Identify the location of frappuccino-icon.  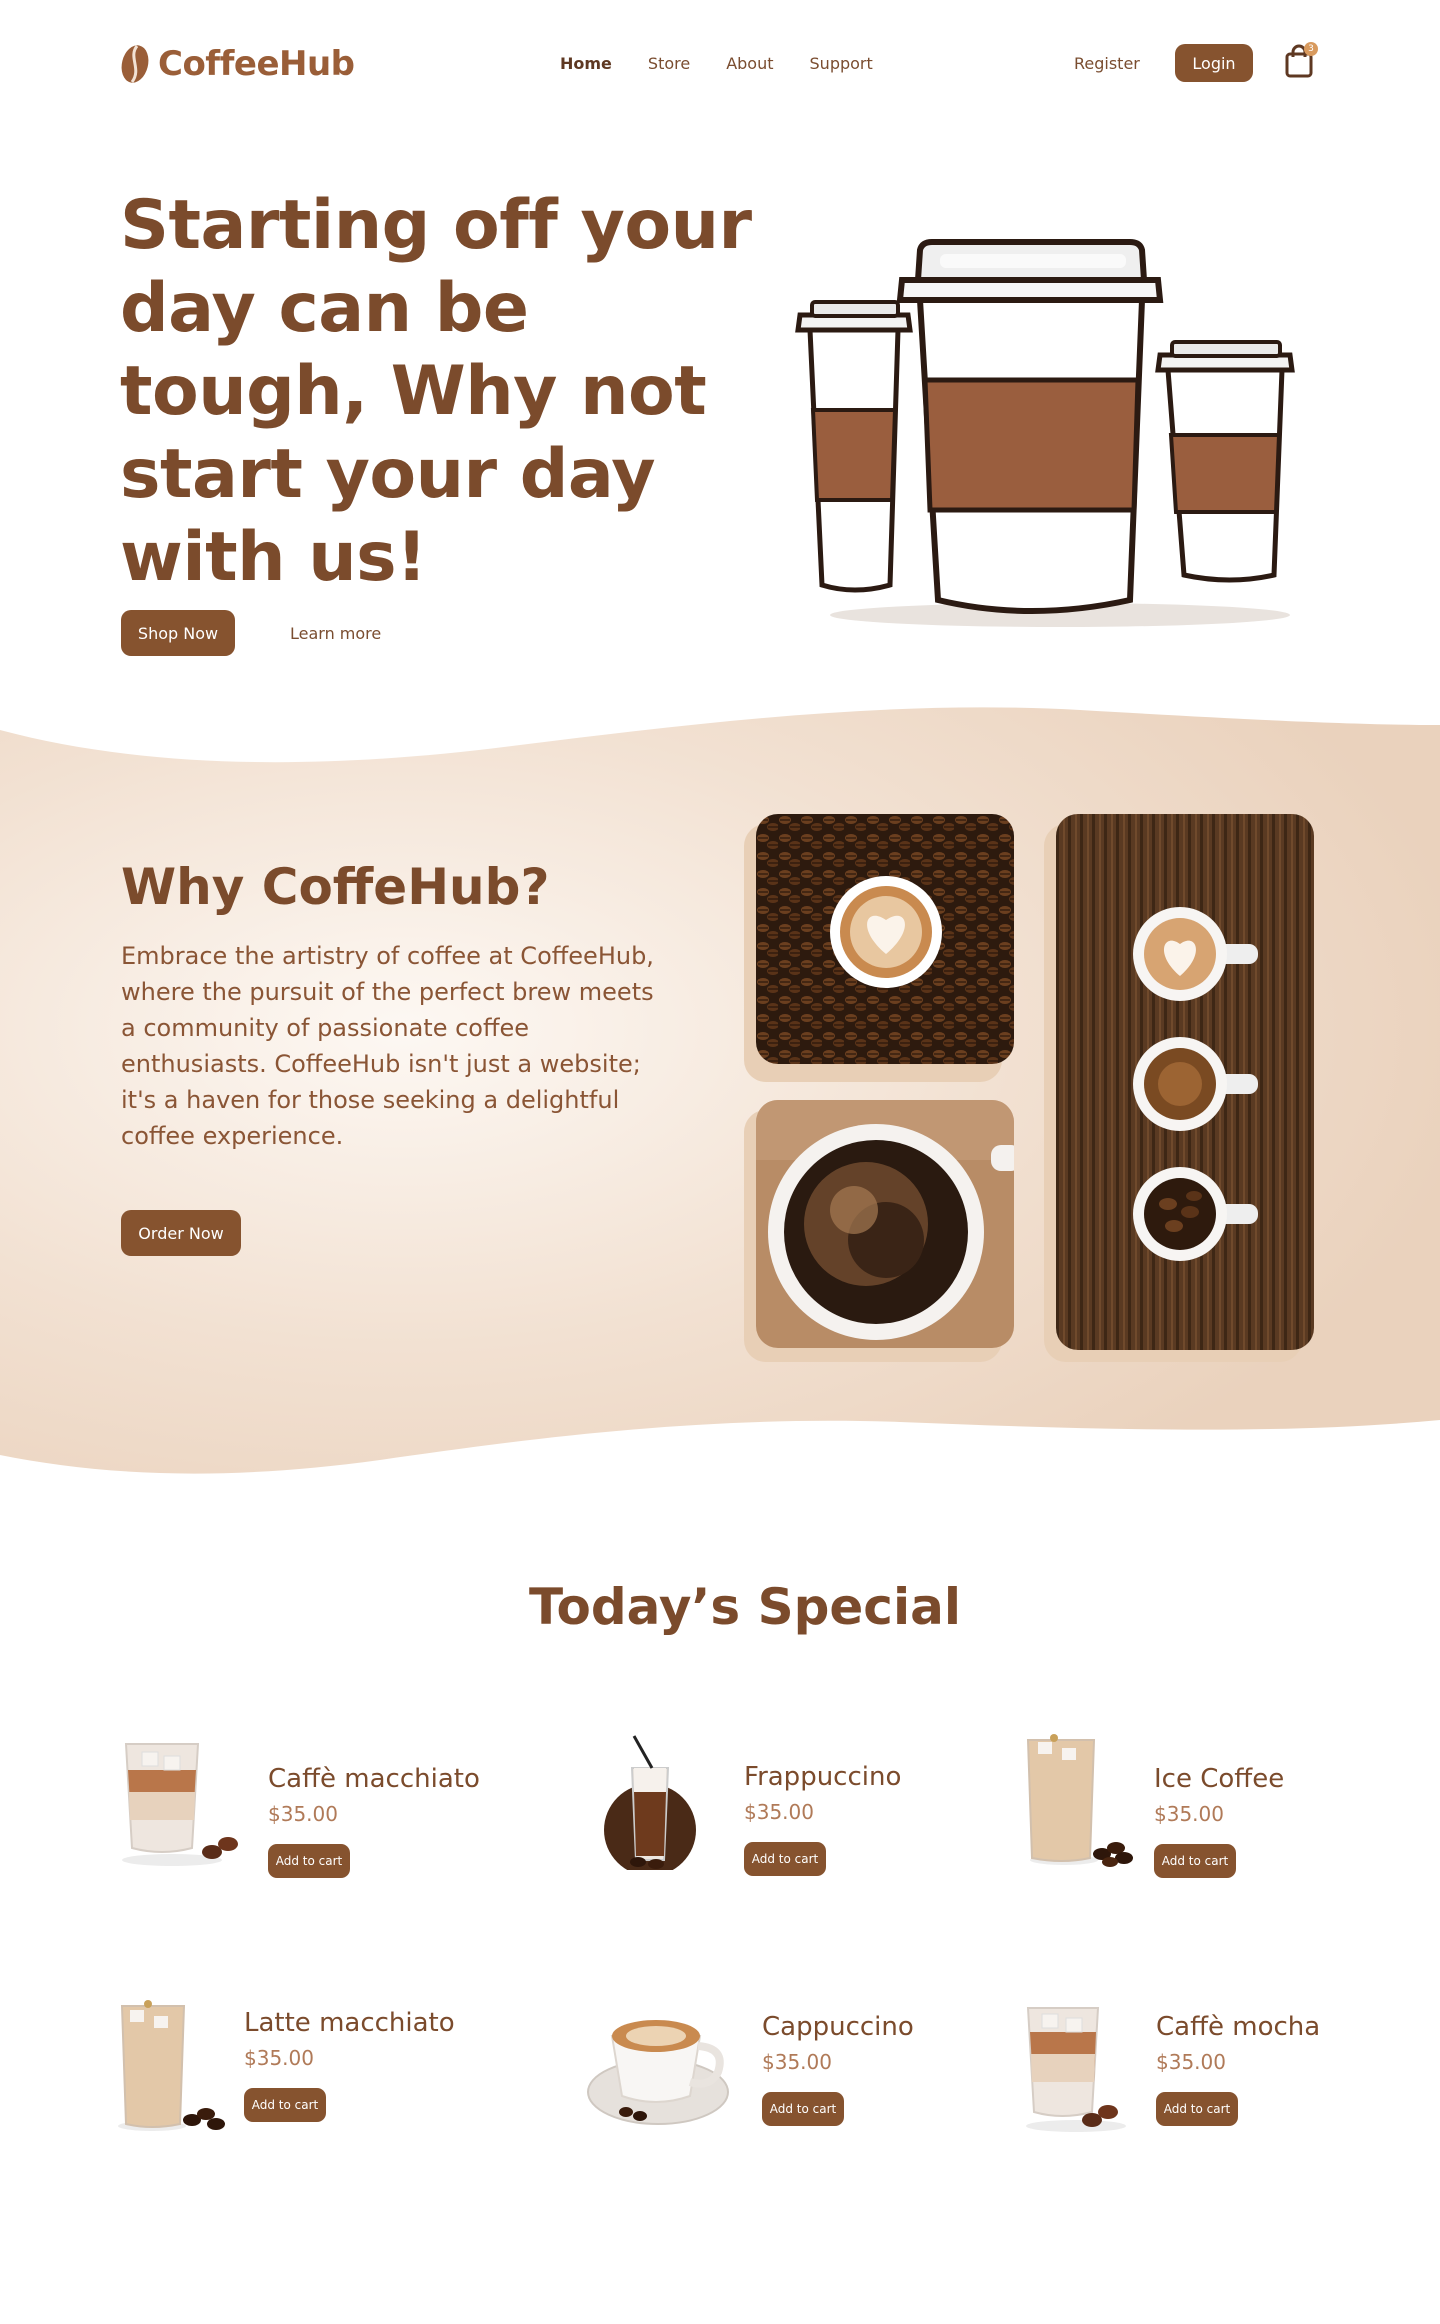
(650, 1802).